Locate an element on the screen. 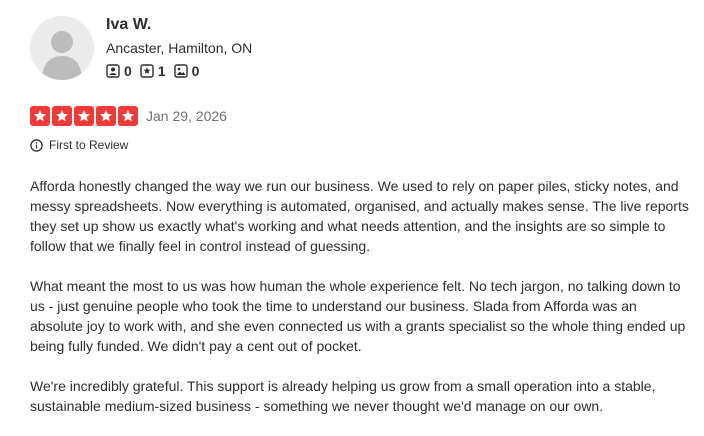  info-icon is located at coordinates (36, 145).